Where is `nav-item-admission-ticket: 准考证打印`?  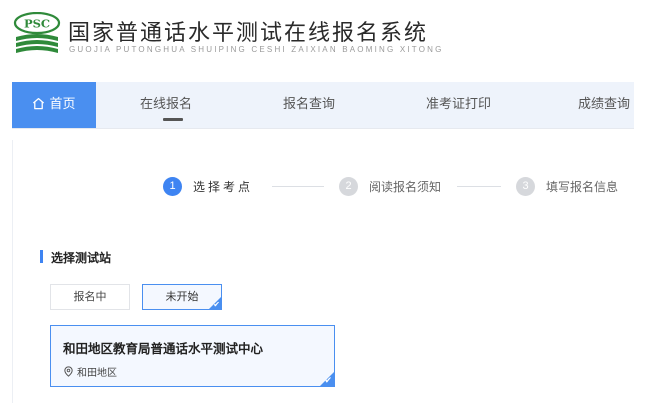 nav-item-admission-ticket: 准考证打印 is located at coordinates (458, 105).